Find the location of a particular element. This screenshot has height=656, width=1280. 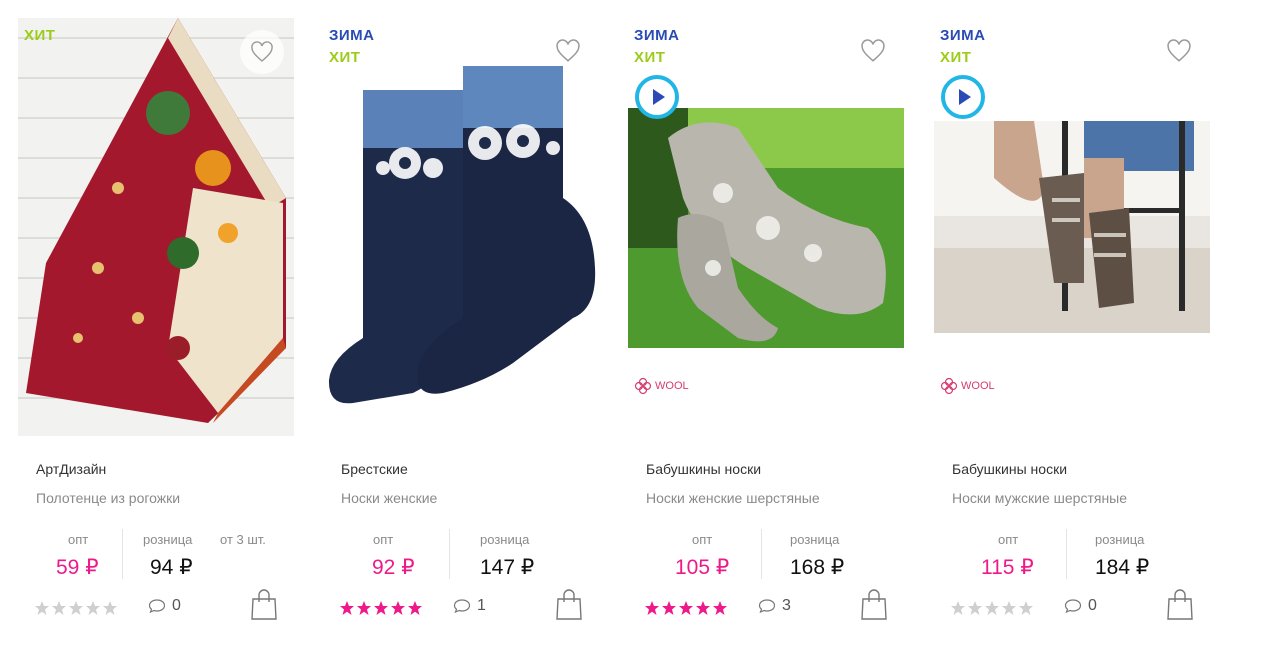

product-name: Носки женские is located at coordinates (389, 498).